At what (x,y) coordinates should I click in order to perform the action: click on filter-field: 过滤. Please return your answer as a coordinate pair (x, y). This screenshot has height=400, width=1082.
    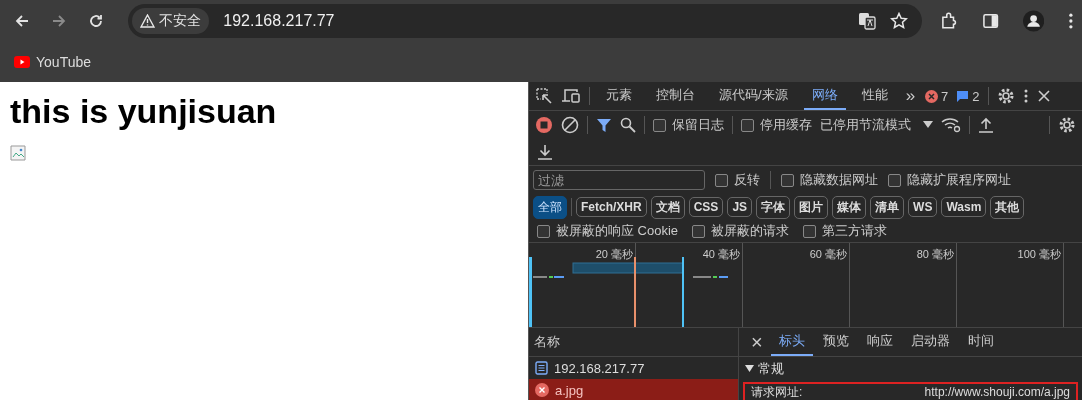
    Looking at the image, I should click on (619, 180).